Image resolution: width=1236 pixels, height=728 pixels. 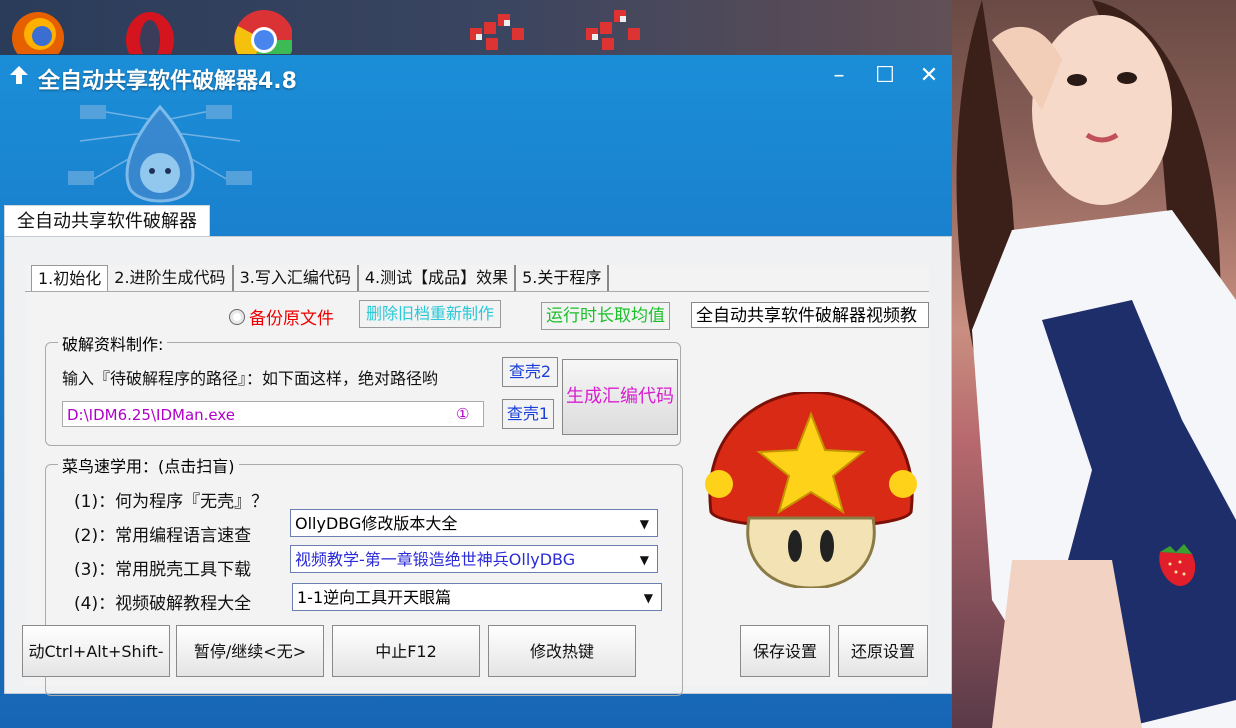 What do you see at coordinates (463, 414) in the screenshot?
I see `path-marker: ①` at bounding box center [463, 414].